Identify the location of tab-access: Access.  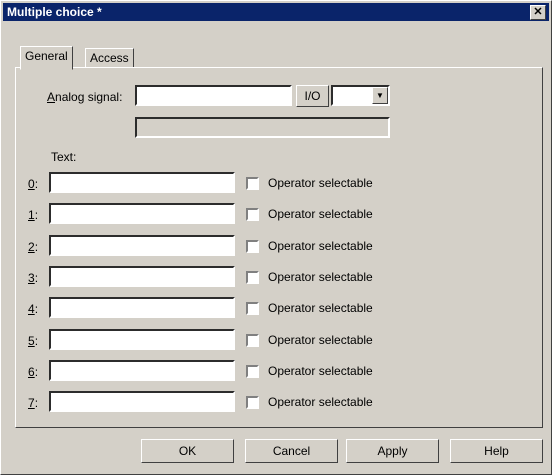
(109, 58).